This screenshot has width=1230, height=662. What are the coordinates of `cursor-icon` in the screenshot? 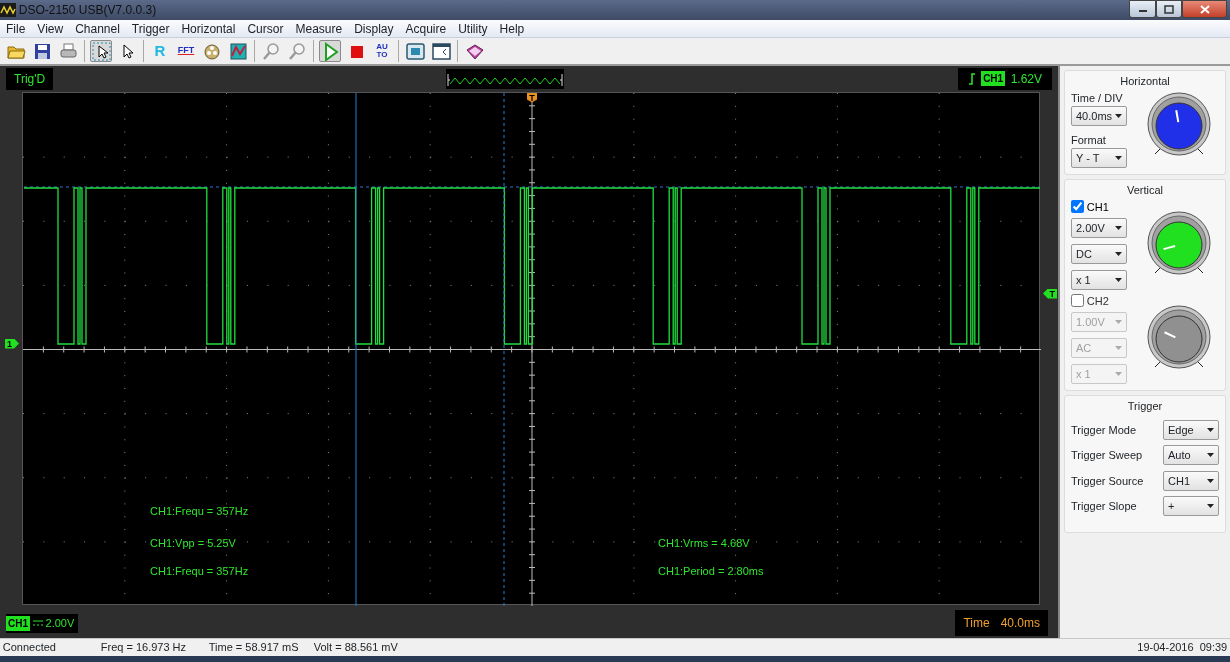 It's located at (101, 51).